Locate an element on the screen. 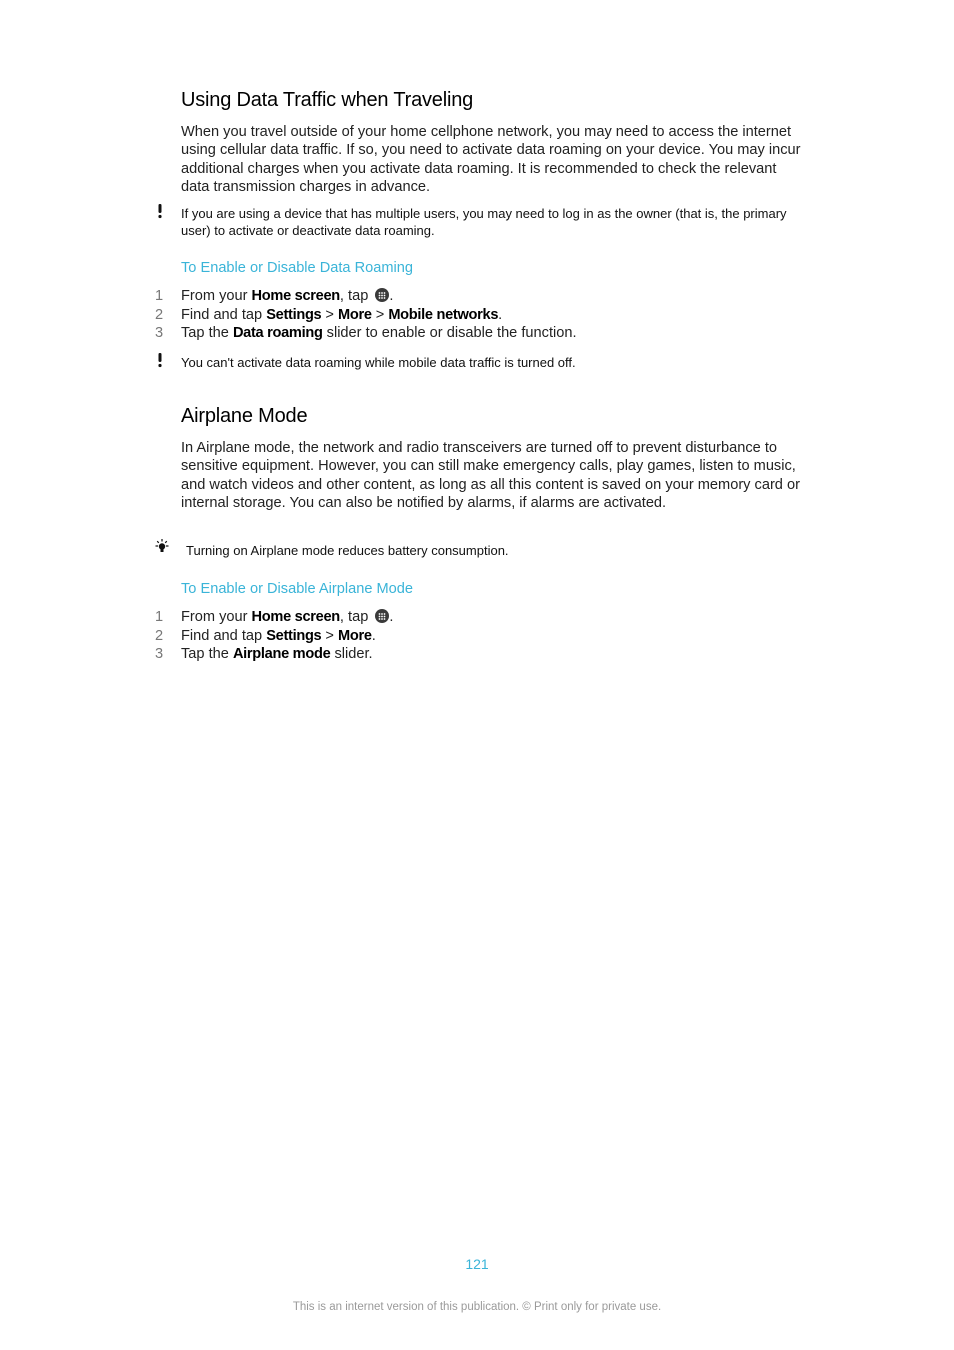 The width and height of the screenshot is (954, 1350). page-number: 121 is located at coordinates (477, 1264).